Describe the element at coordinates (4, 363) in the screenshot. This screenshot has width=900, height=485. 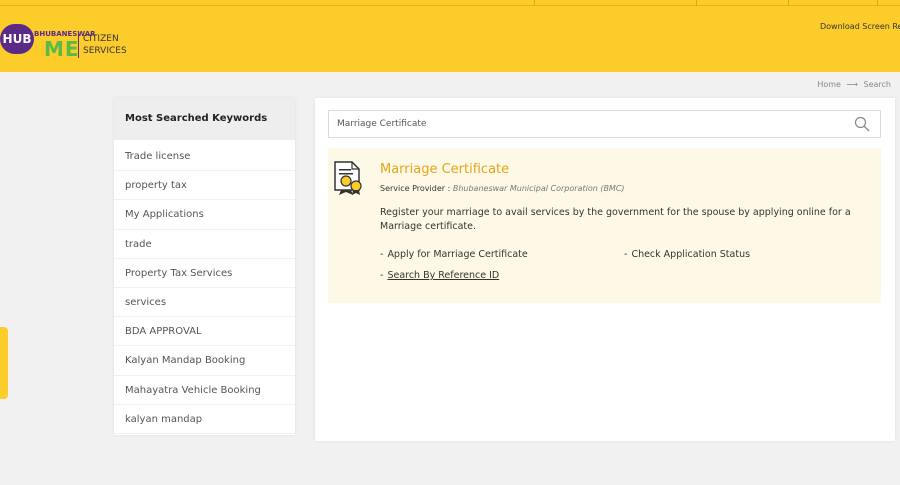
I see `side-feedback-tab` at that location.